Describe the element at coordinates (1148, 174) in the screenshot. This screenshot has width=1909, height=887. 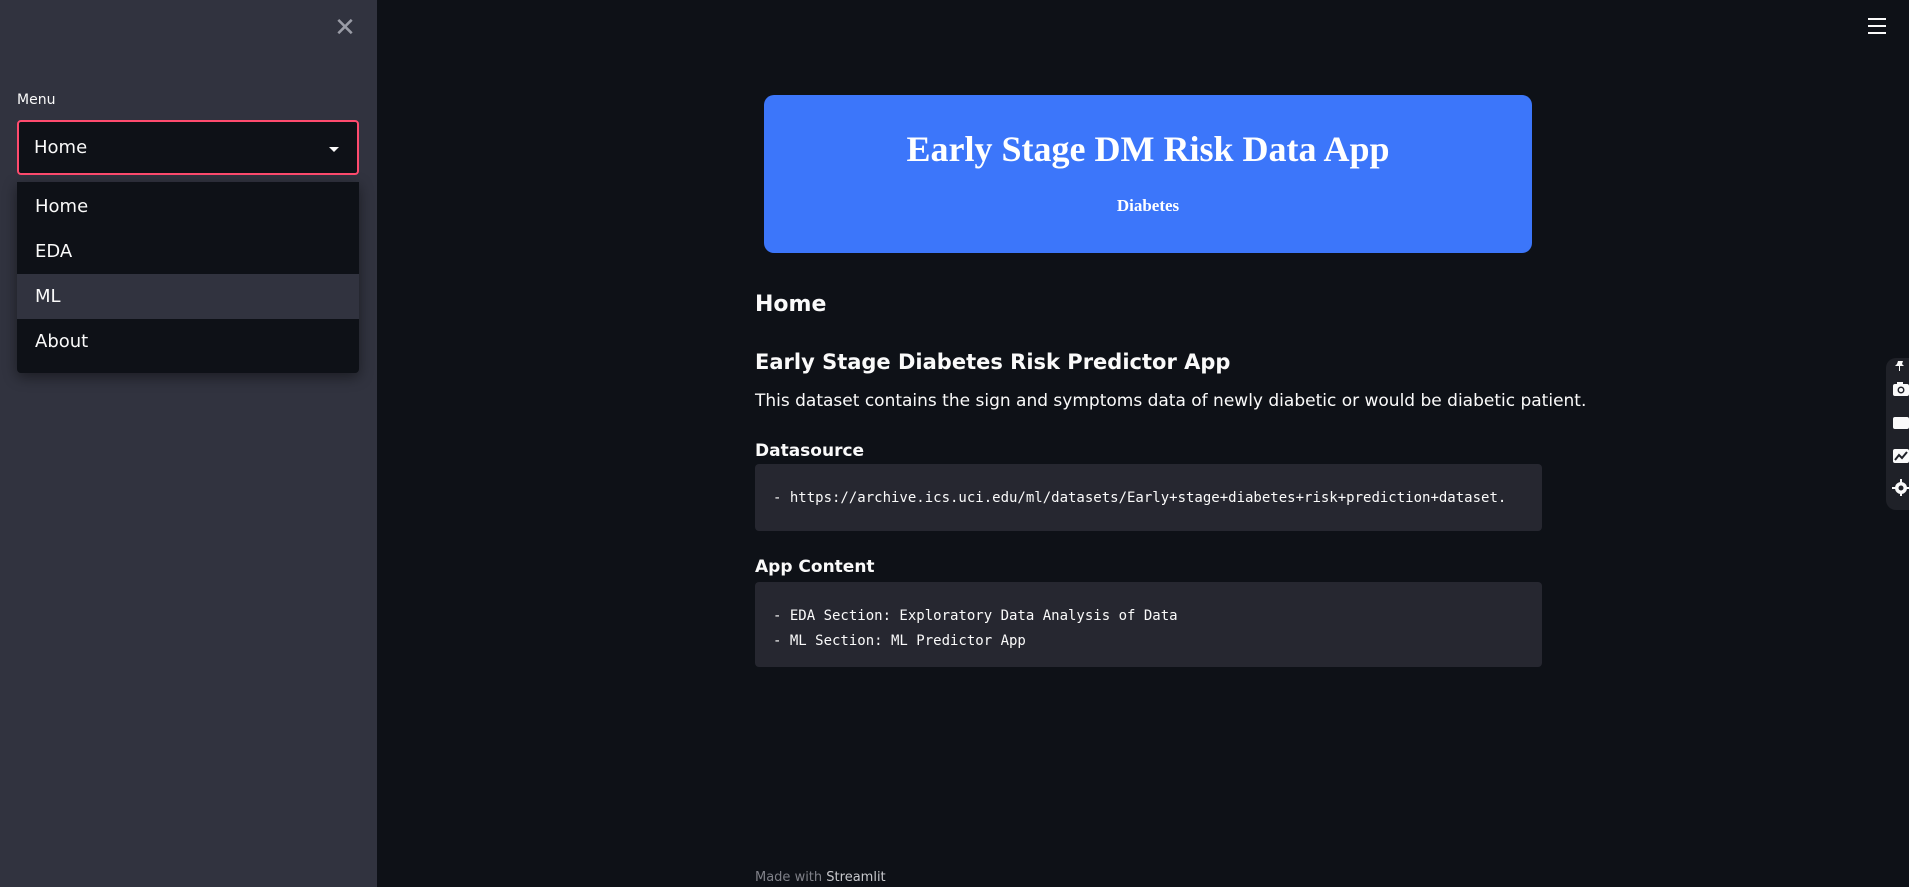
I see `app-banner: Early Stage DM Risk Data App Diabetes` at that location.